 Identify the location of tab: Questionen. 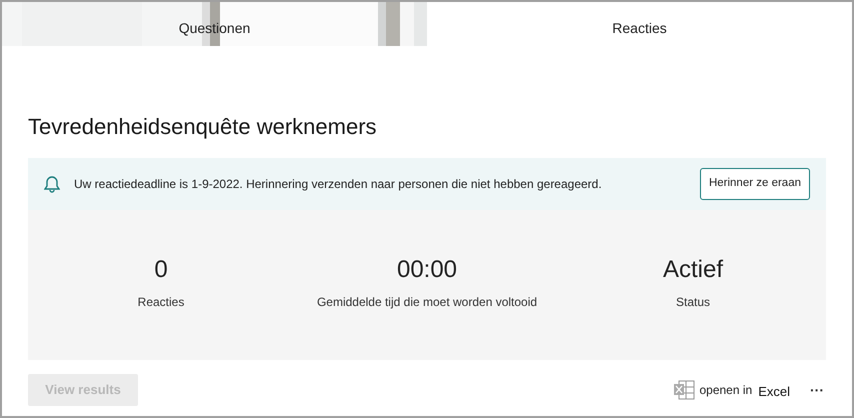
(214, 28).